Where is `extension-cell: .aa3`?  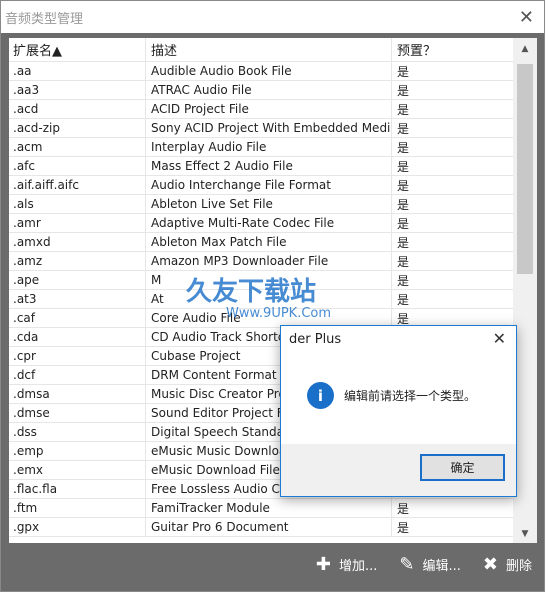 extension-cell: .aa3 is located at coordinates (77, 90).